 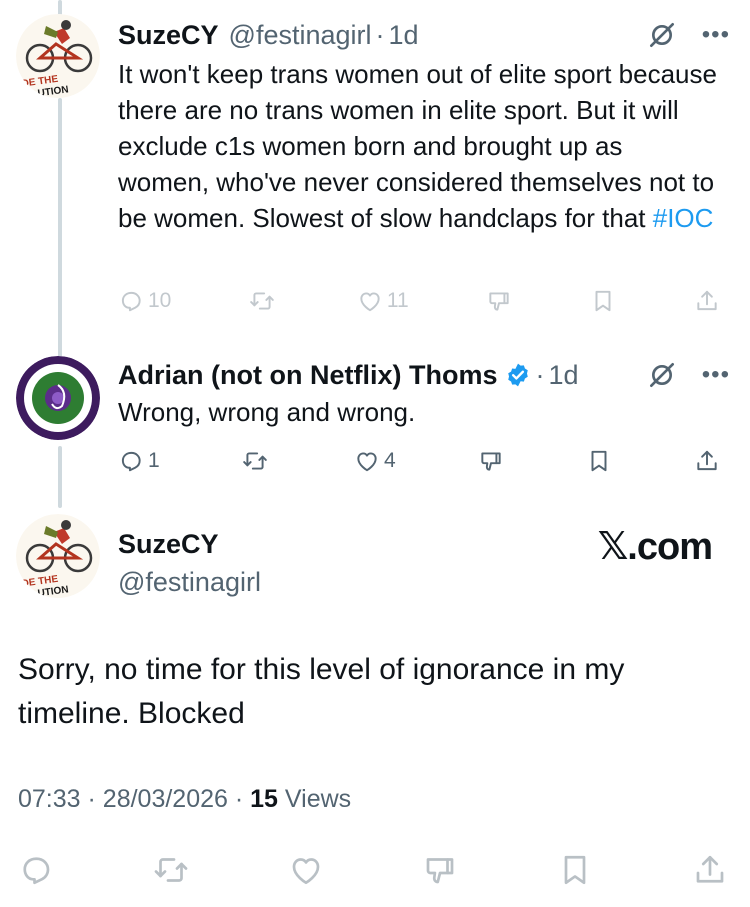 I want to click on avatar-adrian, so click(x=58, y=398).